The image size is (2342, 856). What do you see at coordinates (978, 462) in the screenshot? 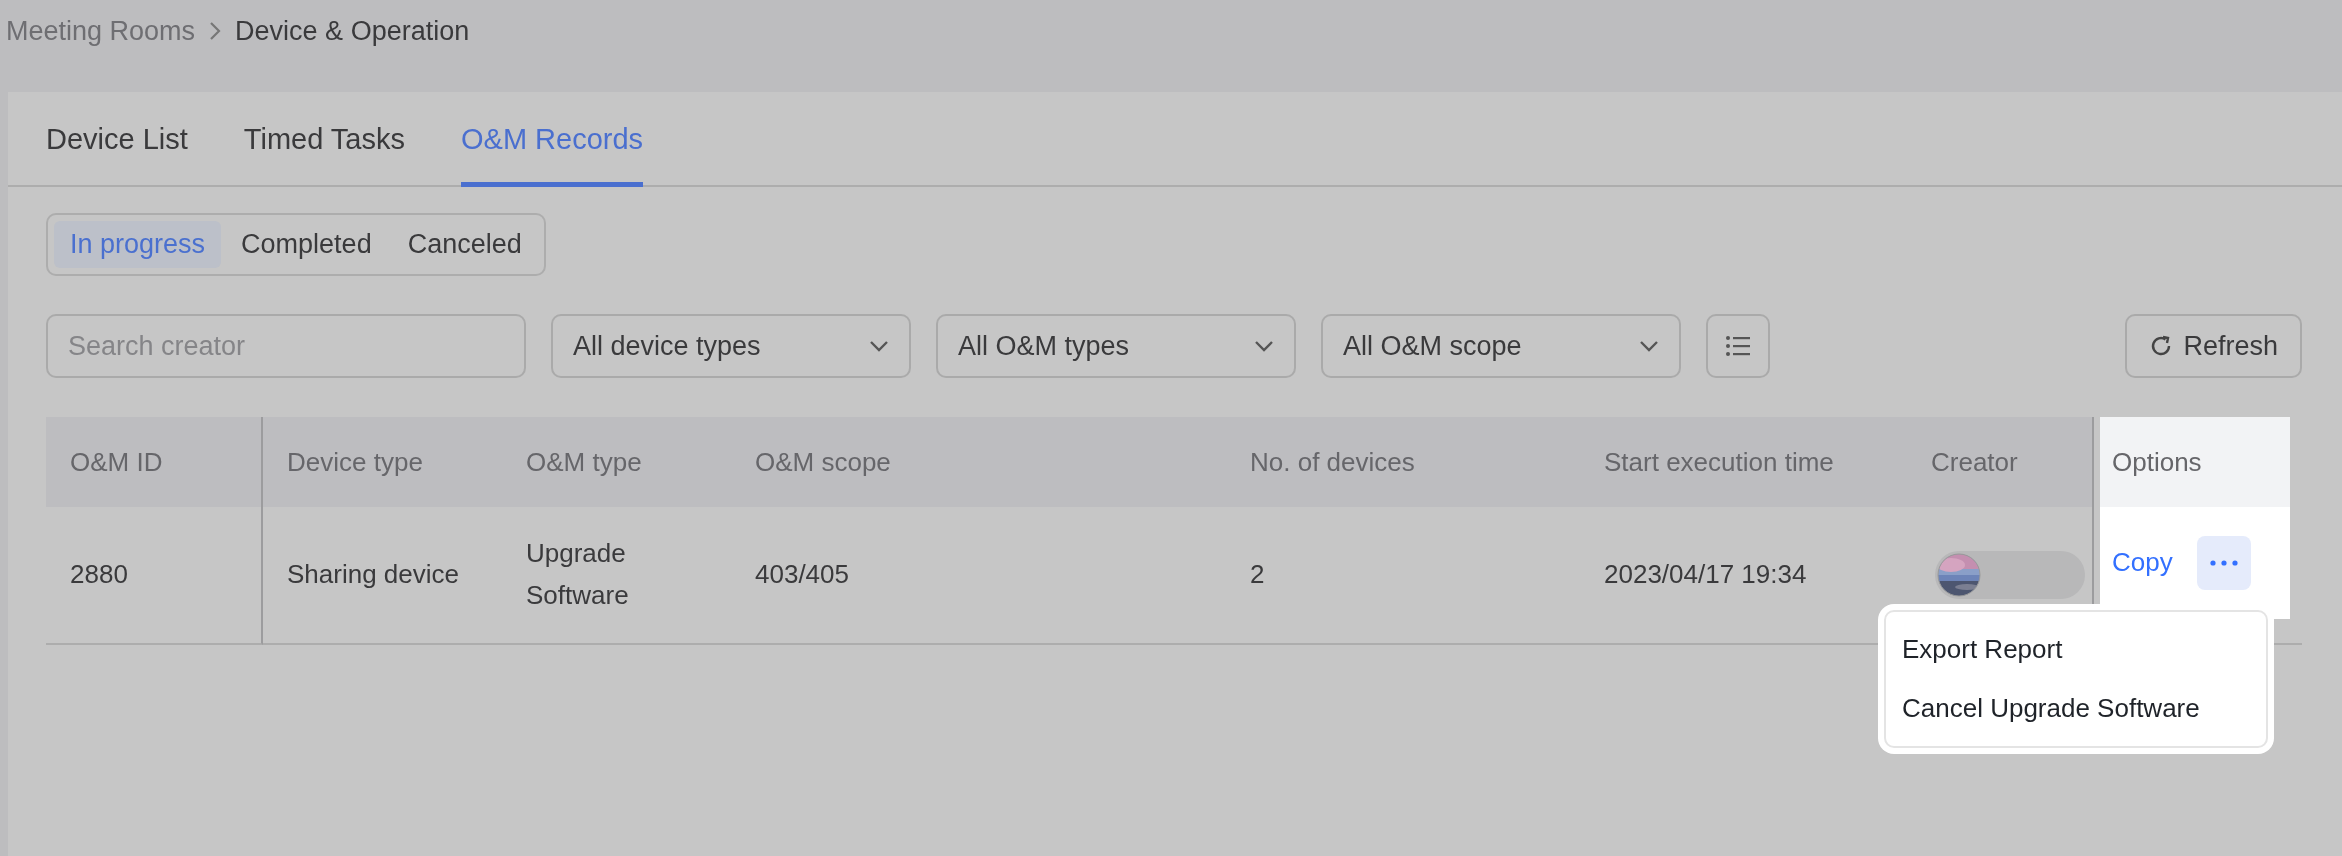
I see `column-header: O&M scope` at bounding box center [978, 462].